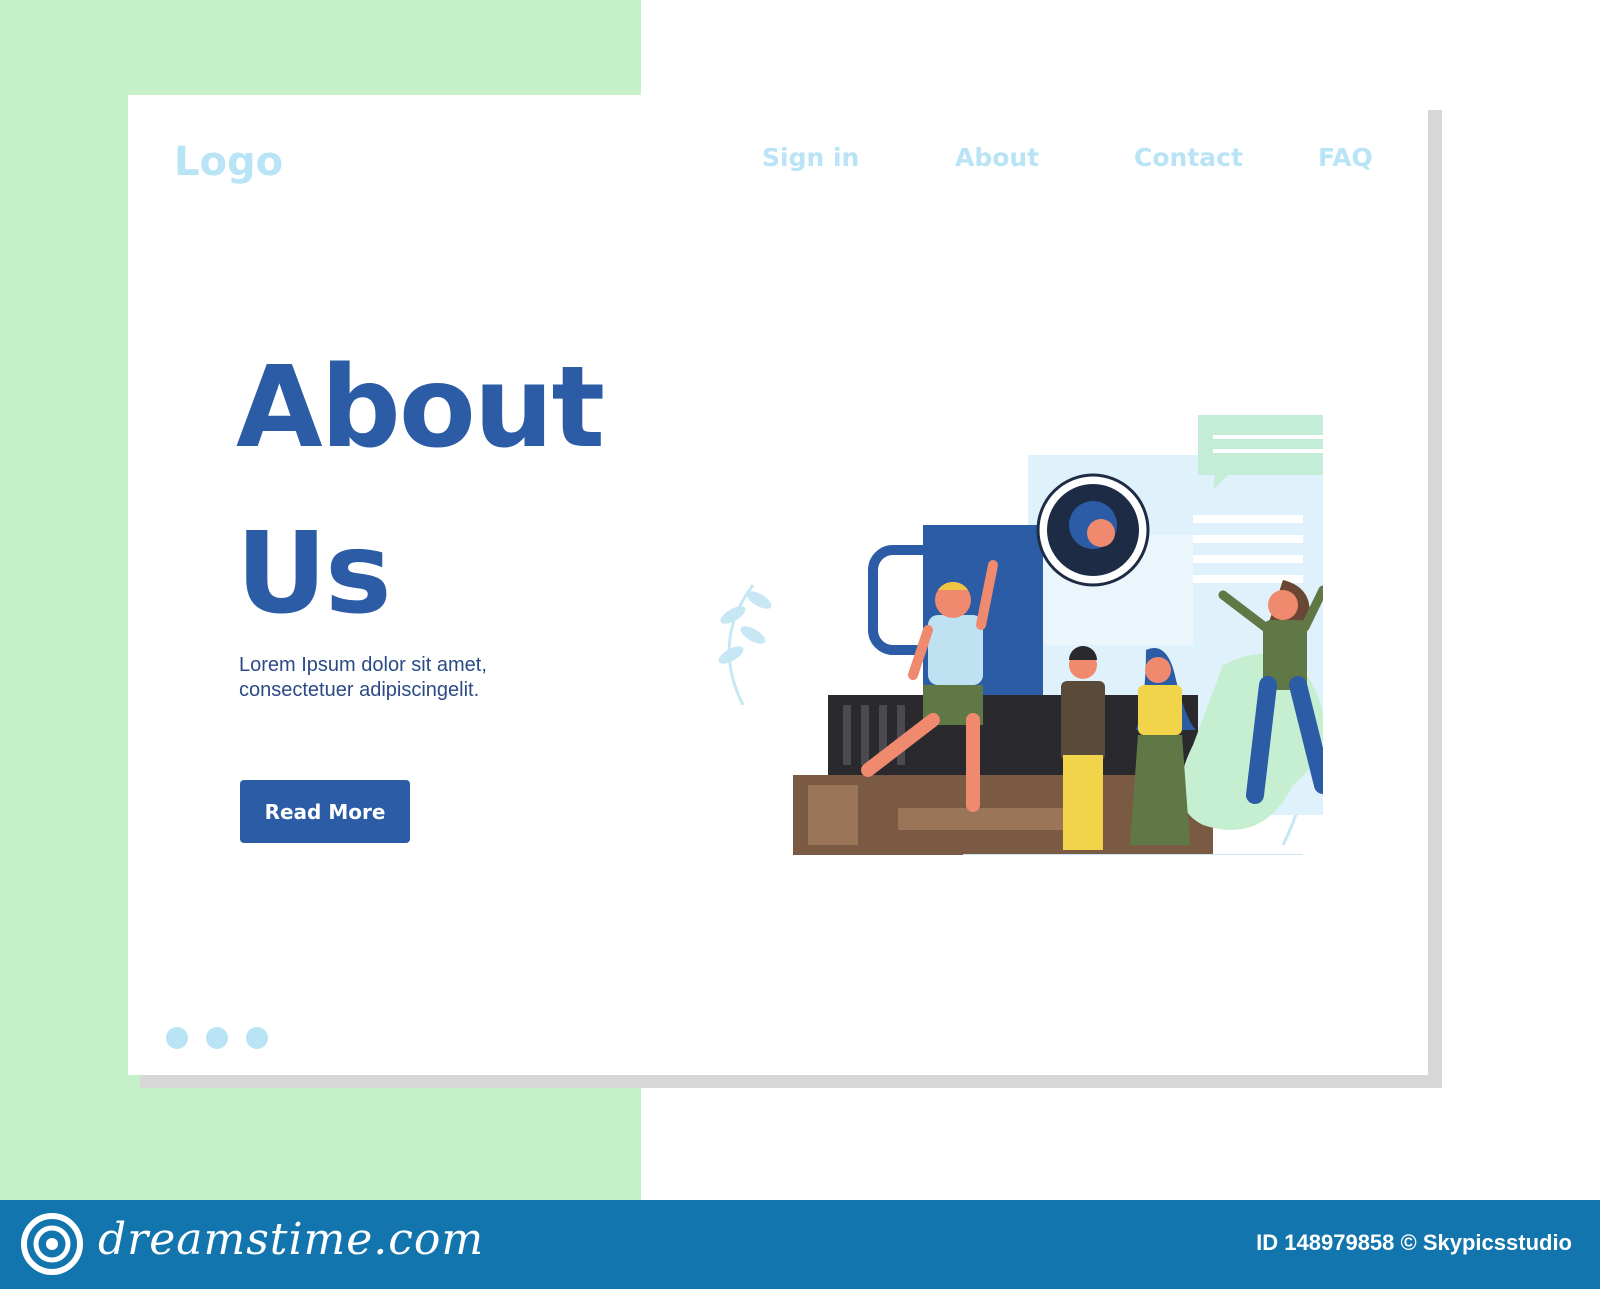  I want to click on plant-left-icon, so click(745, 645).